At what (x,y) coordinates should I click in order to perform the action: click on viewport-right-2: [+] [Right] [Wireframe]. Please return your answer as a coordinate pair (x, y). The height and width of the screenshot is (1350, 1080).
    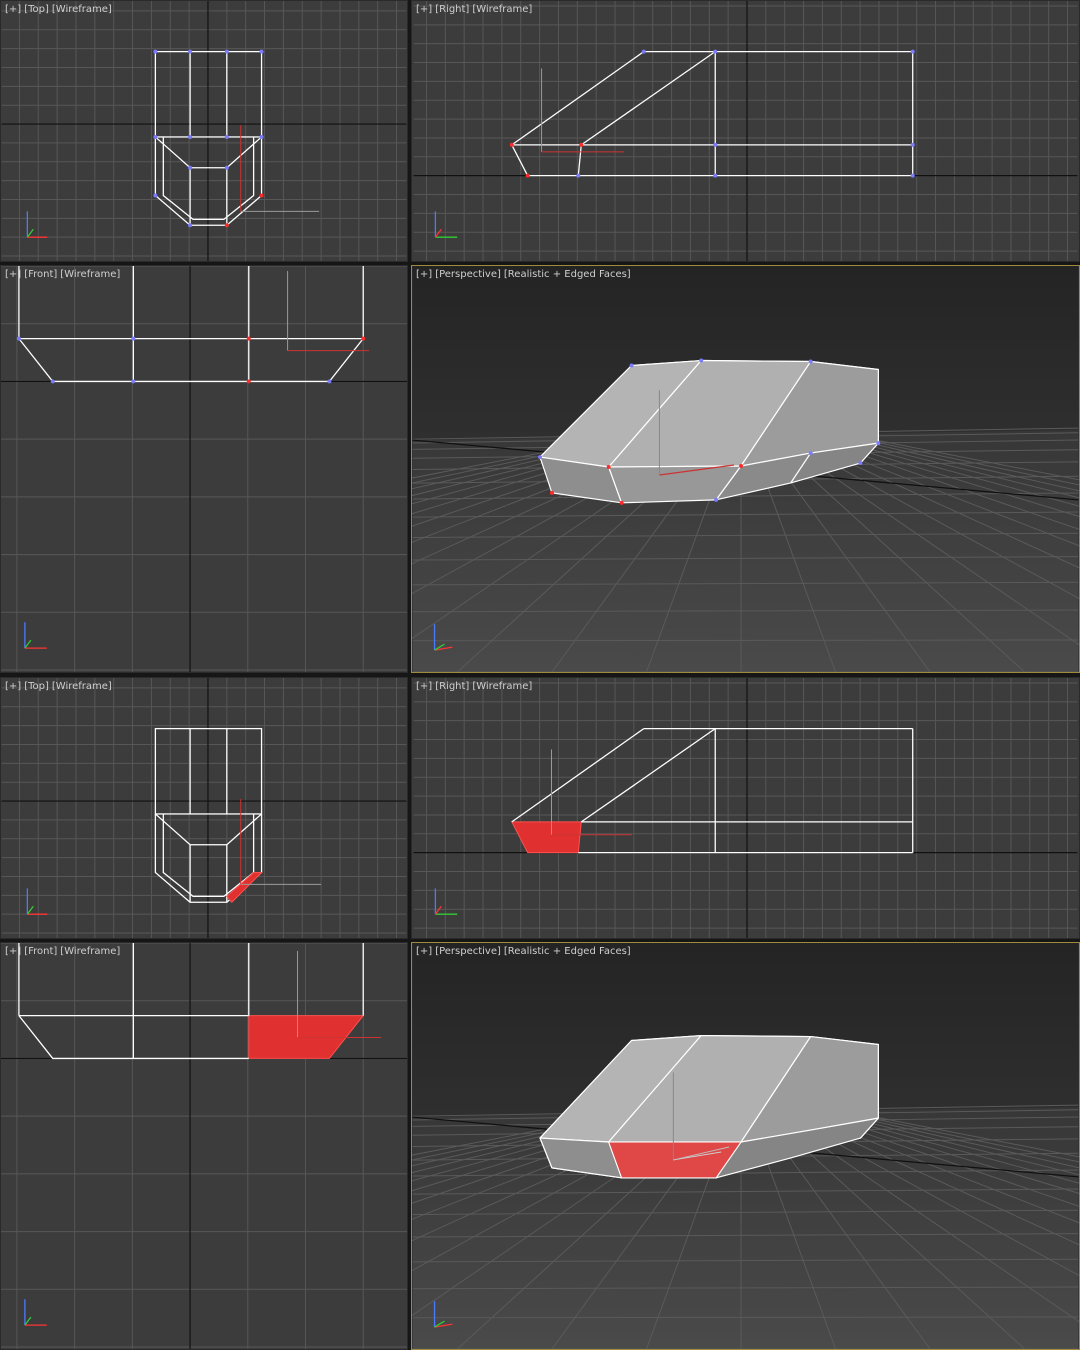
    Looking at the image, I should click on (745, 808).